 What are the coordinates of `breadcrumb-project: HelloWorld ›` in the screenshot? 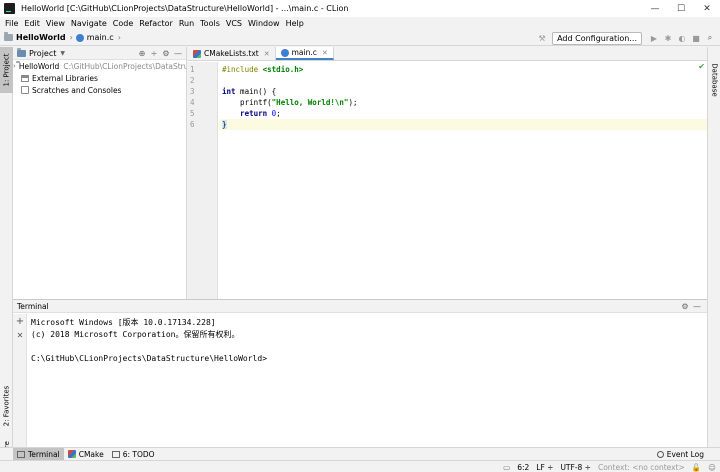 It's located at (40, 37).